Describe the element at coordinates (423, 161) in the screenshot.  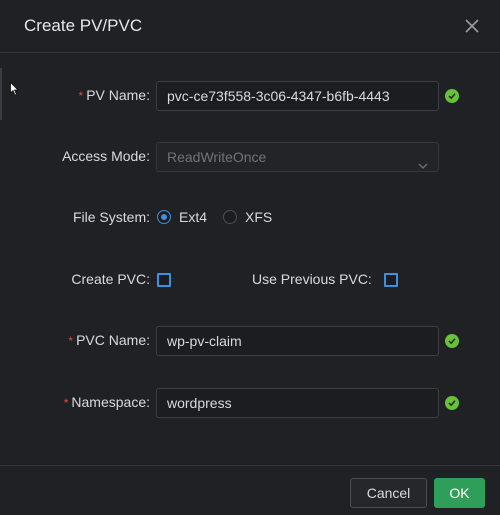
I see `chevron-down-icon` at that location.